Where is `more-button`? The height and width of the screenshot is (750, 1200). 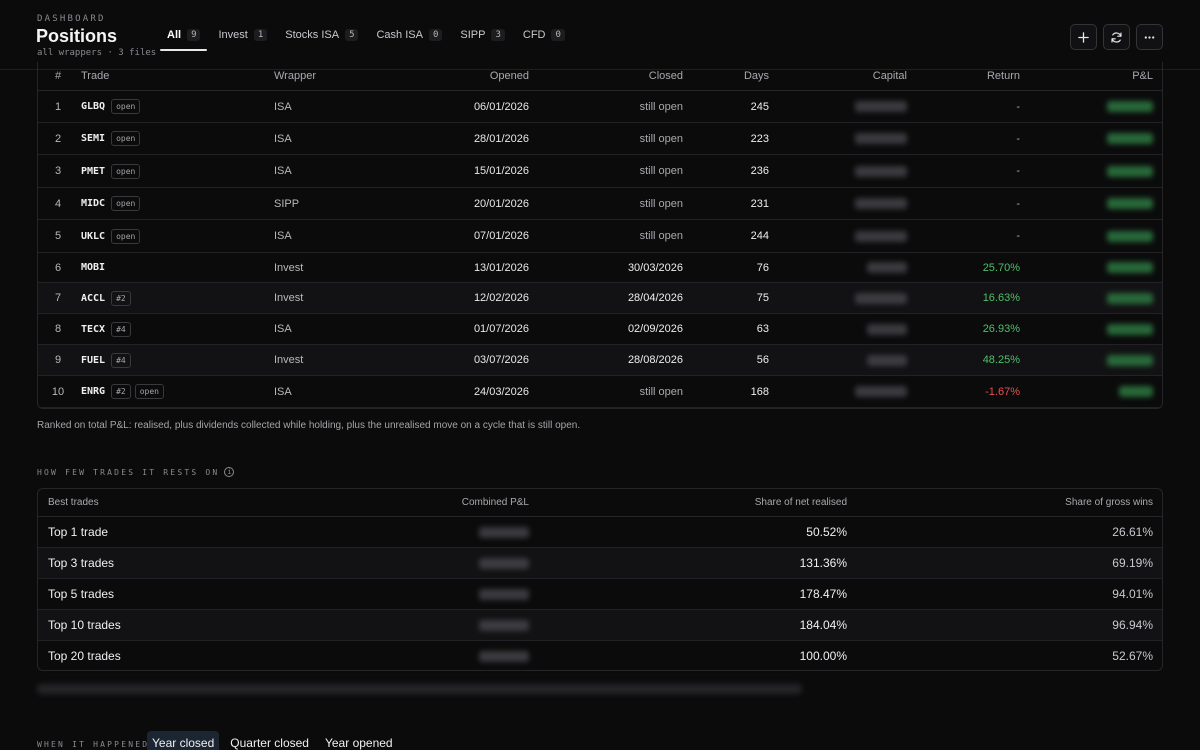
more-button is located at coordinates (1149, 37).